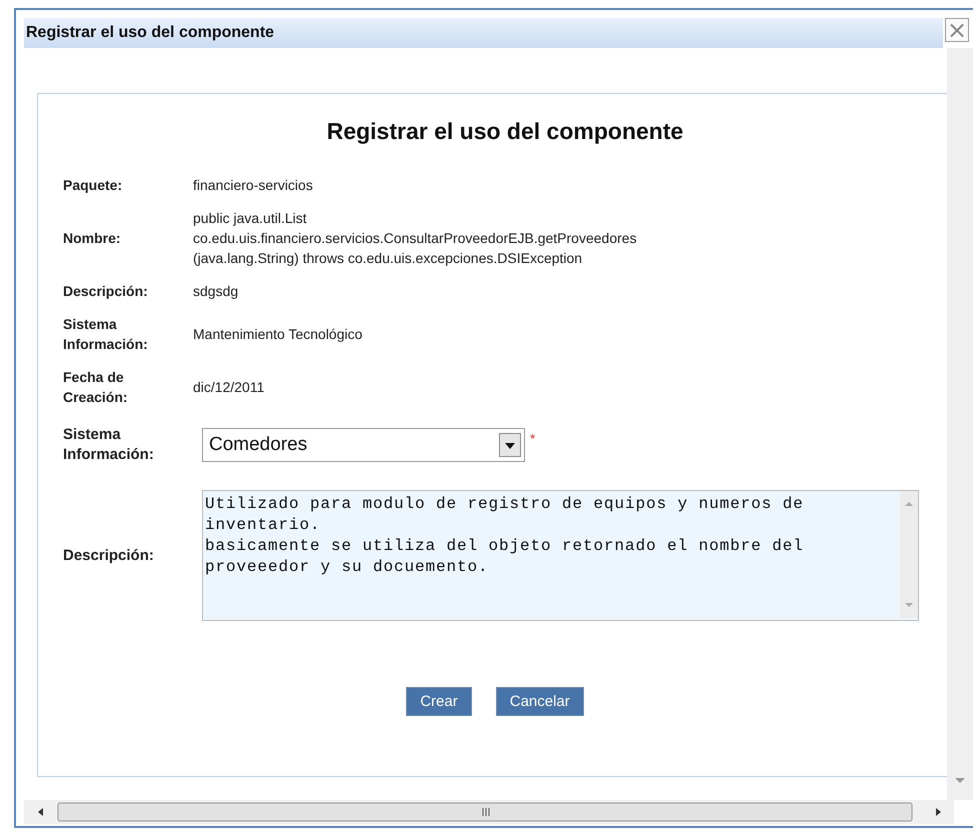  What do you see at coordinates (363, 445) in the screenshot?
I see `system-select: Comedores` at bounding box center [363, 445].